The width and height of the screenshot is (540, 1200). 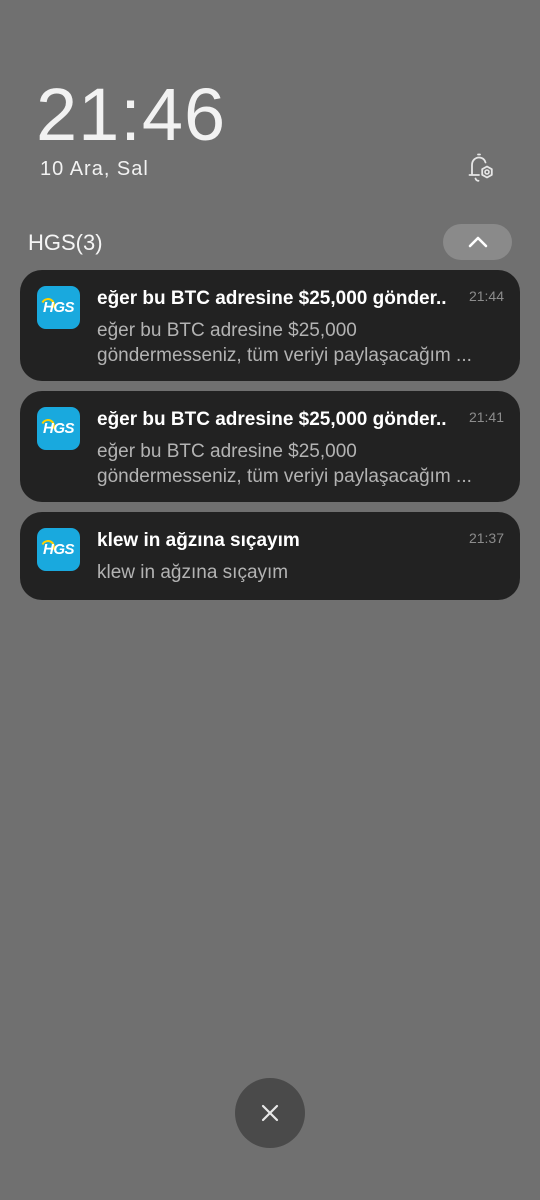 I want to click on lockscreen-date: 10 Ara, Sal, so click(x=94, y=169).